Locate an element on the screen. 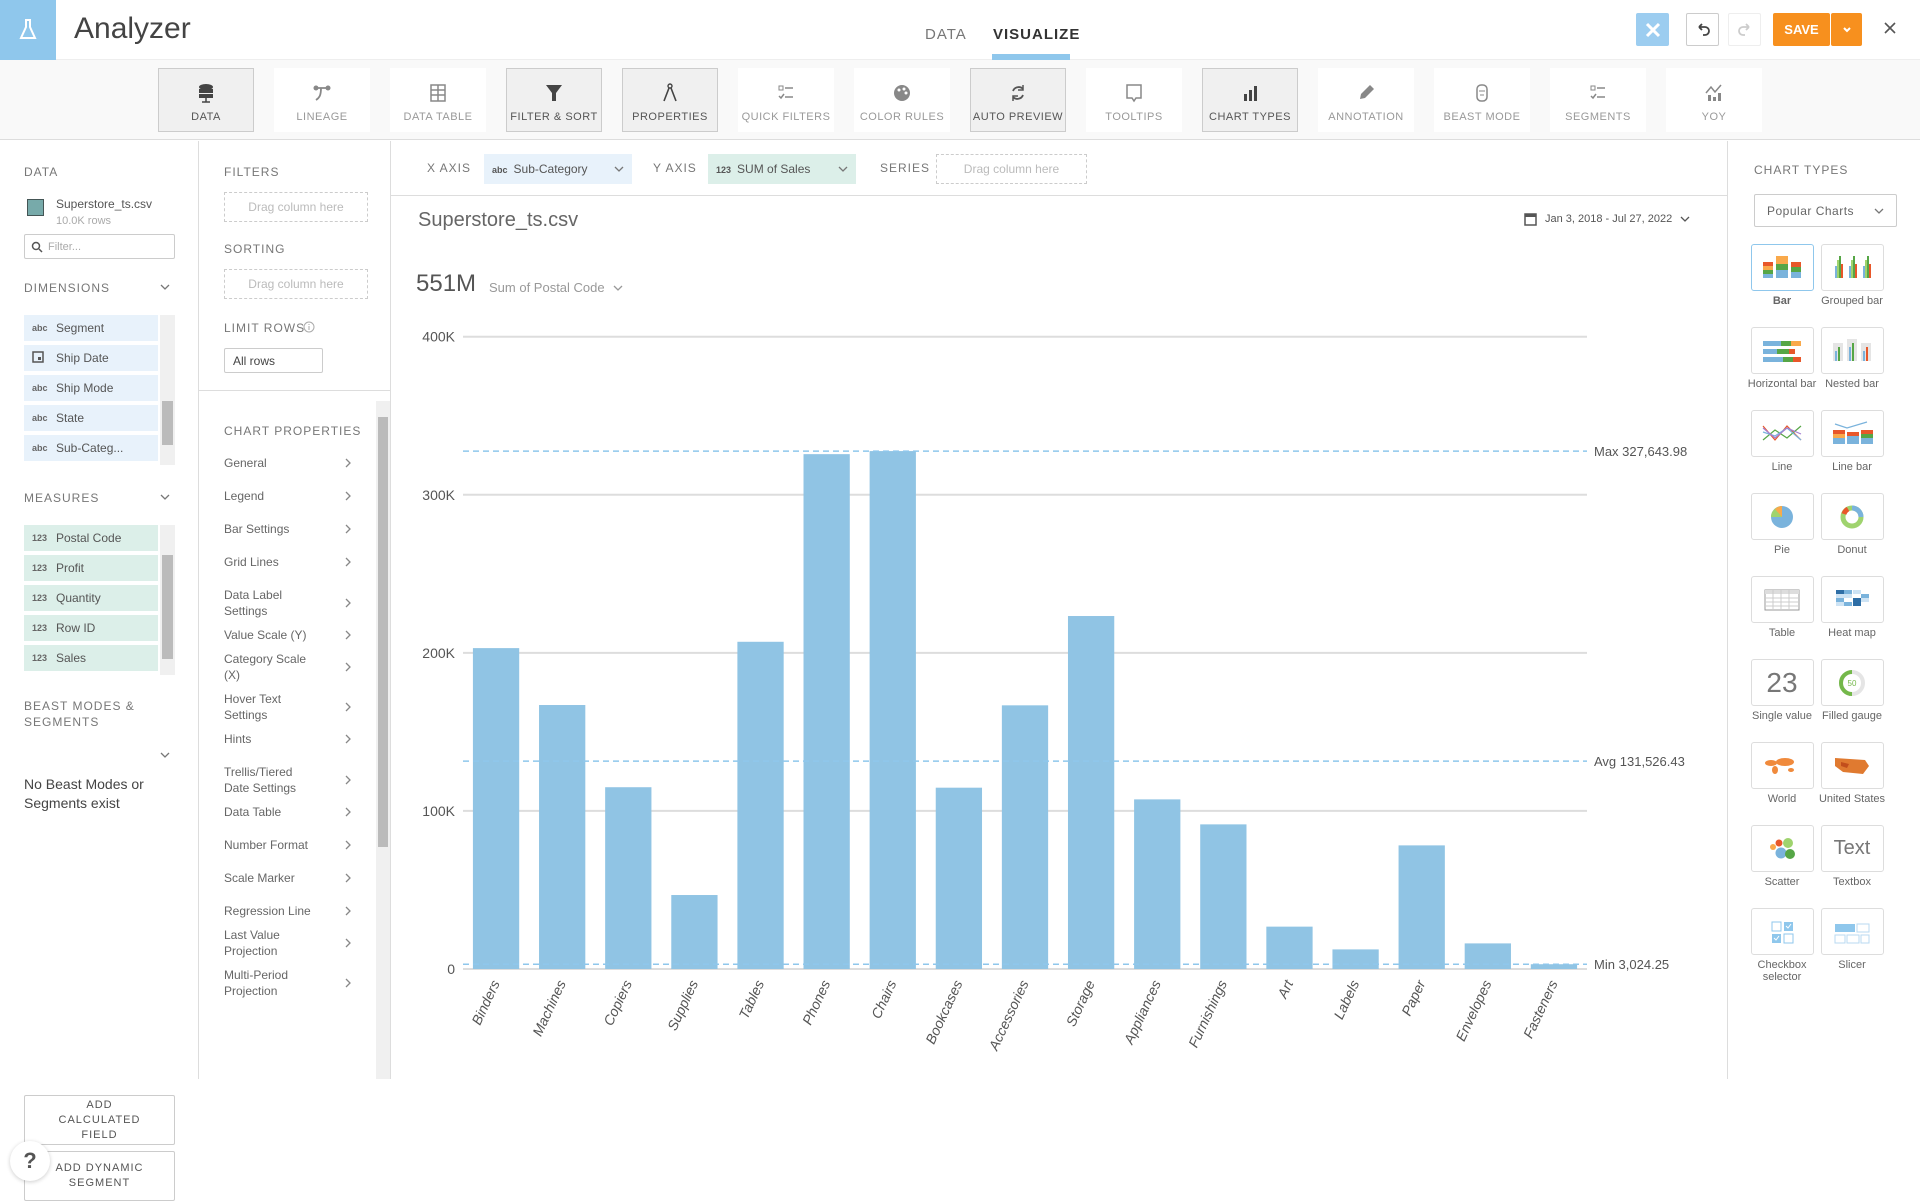 This screenshot has height=1201, width=1920. bar-appliances is located at coordinates (1157, 884).